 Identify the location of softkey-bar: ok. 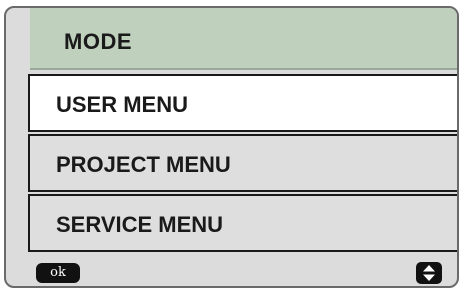
(231, 272).